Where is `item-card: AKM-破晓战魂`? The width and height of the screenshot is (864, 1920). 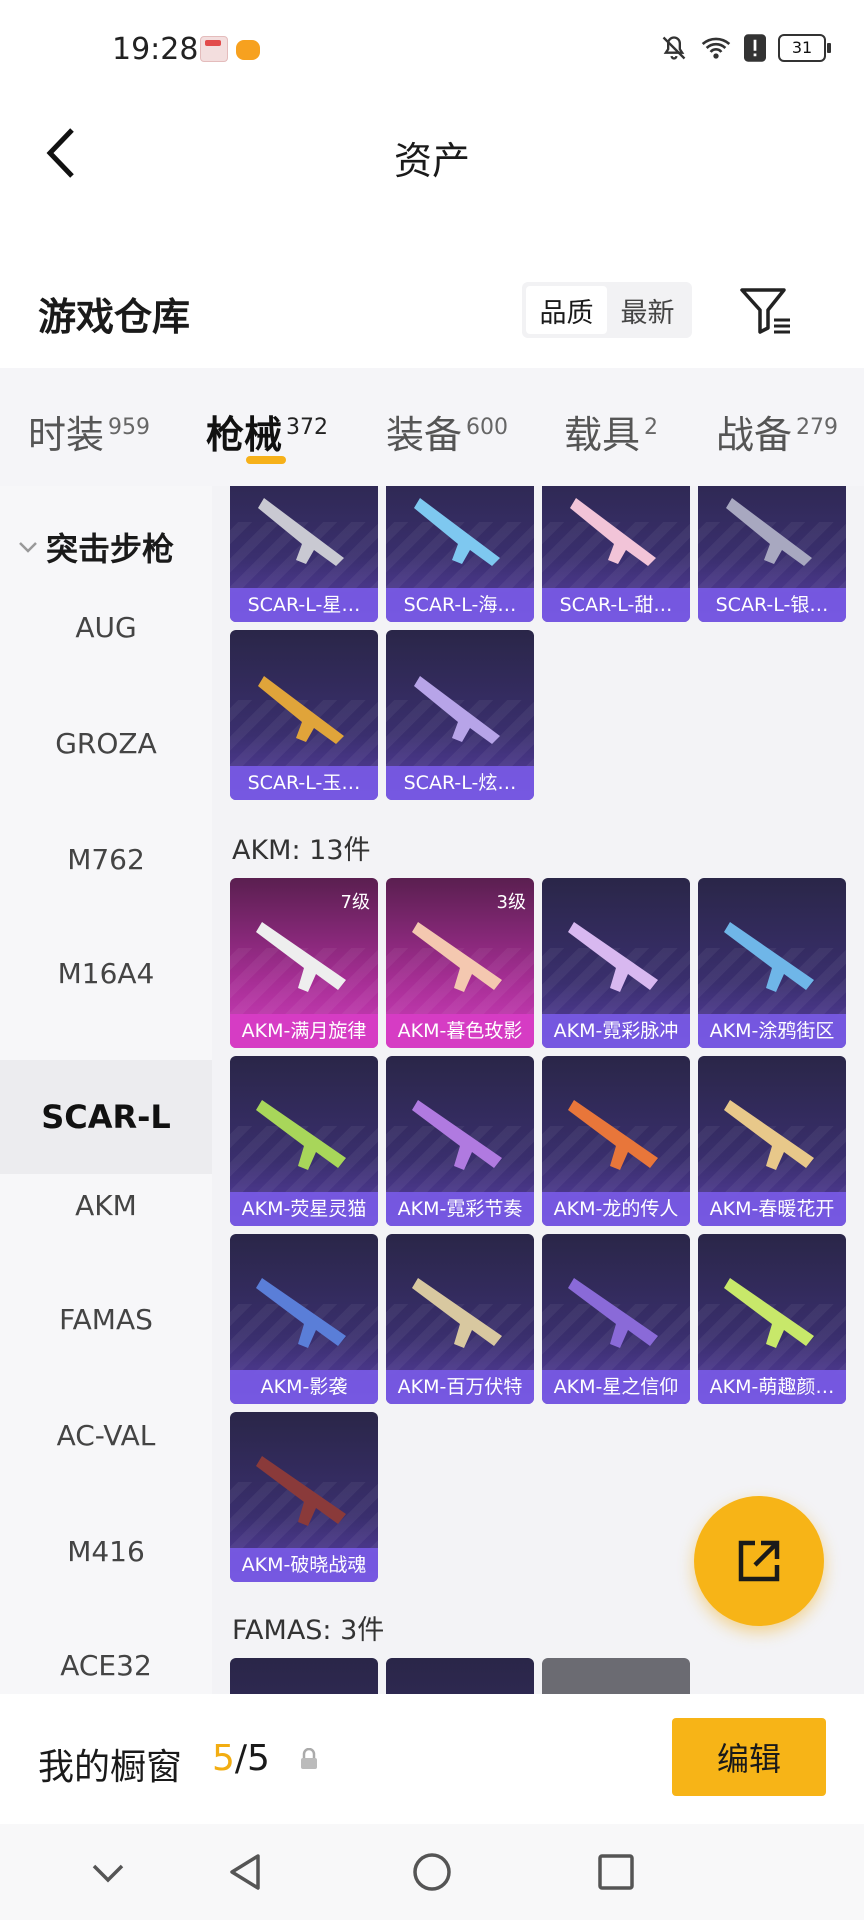 item-card: AKM-破晓战魂 is located at coordinates (304, 1497).